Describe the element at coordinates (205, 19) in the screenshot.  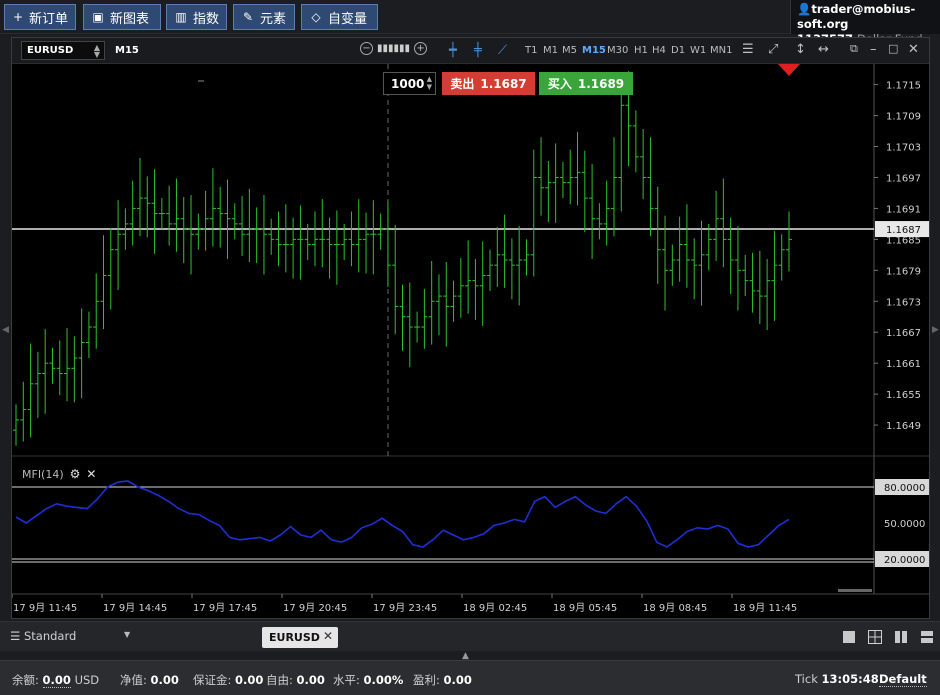
I see `indicators-label: 指数` at that location.